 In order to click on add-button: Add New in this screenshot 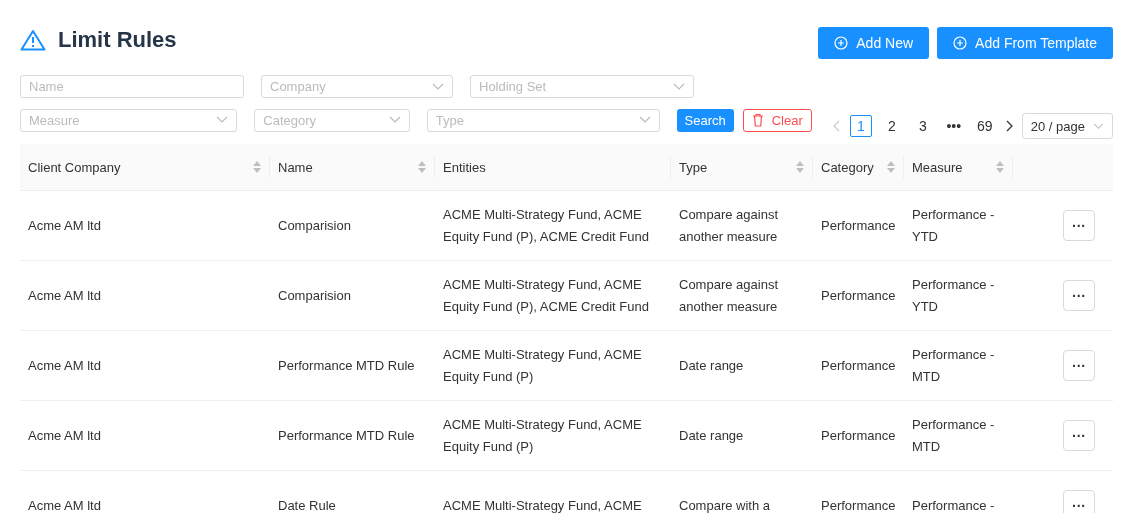, I will do `click(874, 43)`.